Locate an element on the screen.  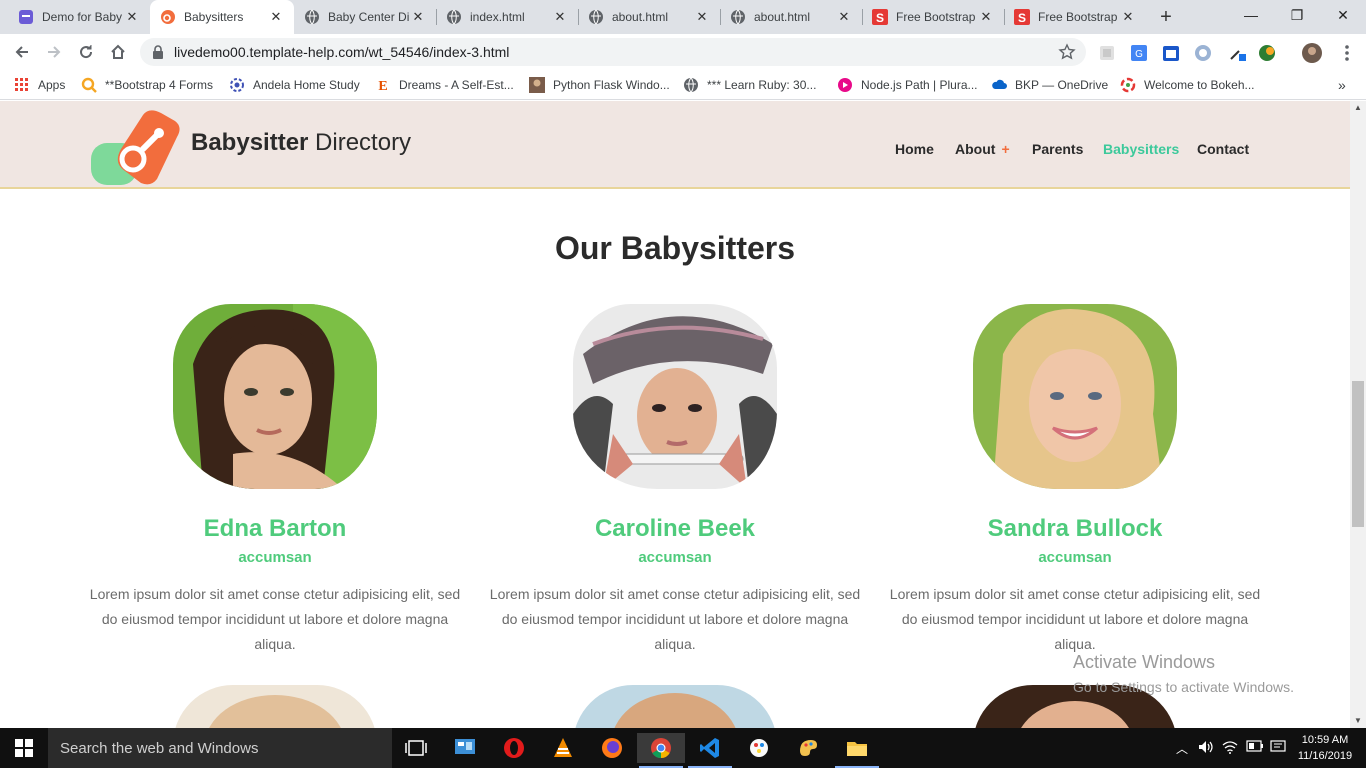
paint-app-icon is located at coordinates (759, 748).